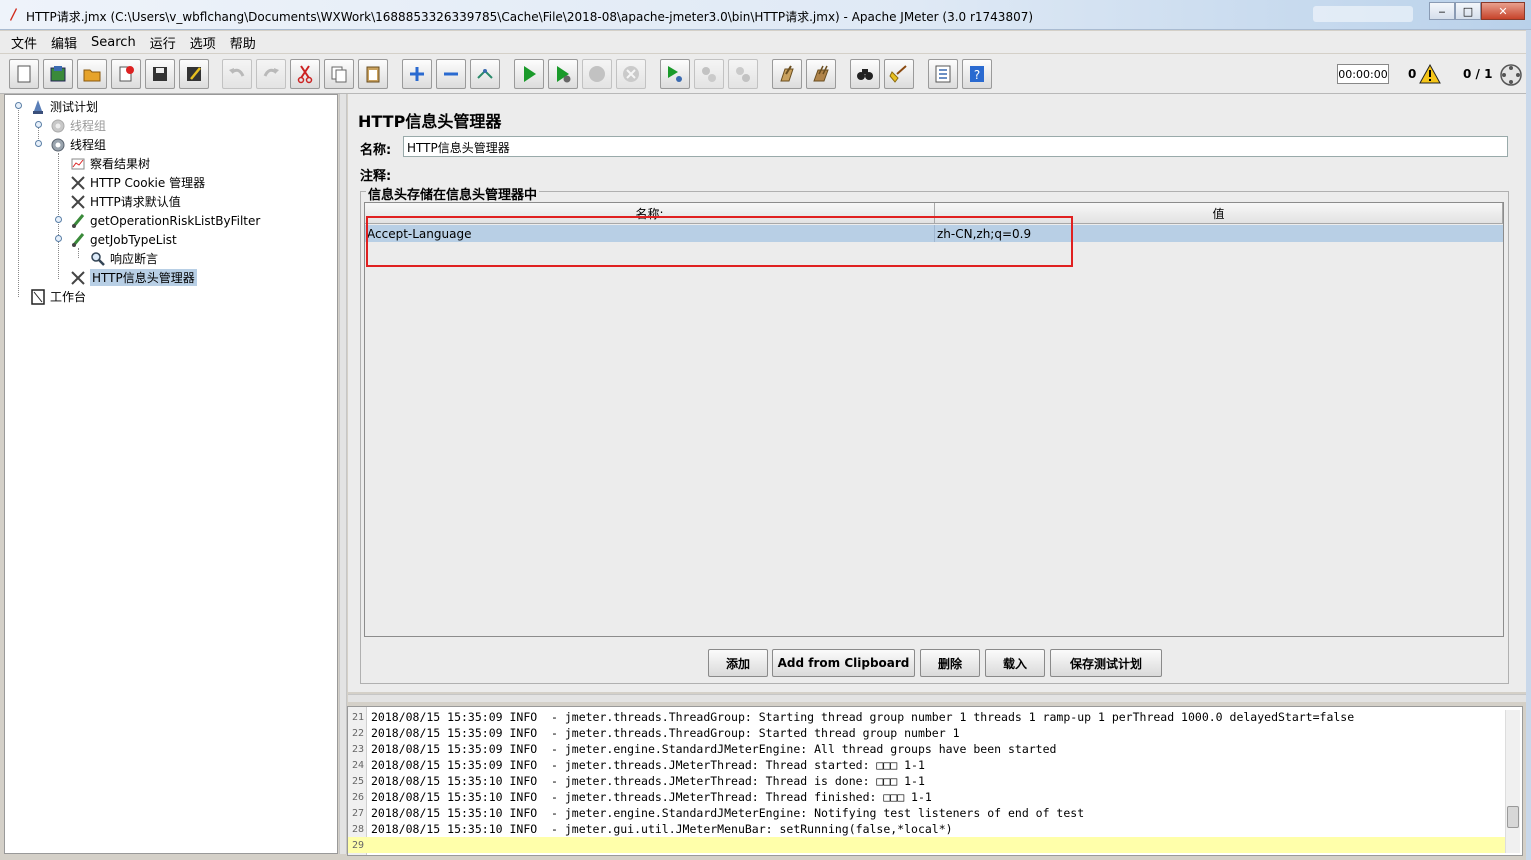 This screenshot has width=1531, height=860. I want to click on test-plan-icon, so click(38, 107).